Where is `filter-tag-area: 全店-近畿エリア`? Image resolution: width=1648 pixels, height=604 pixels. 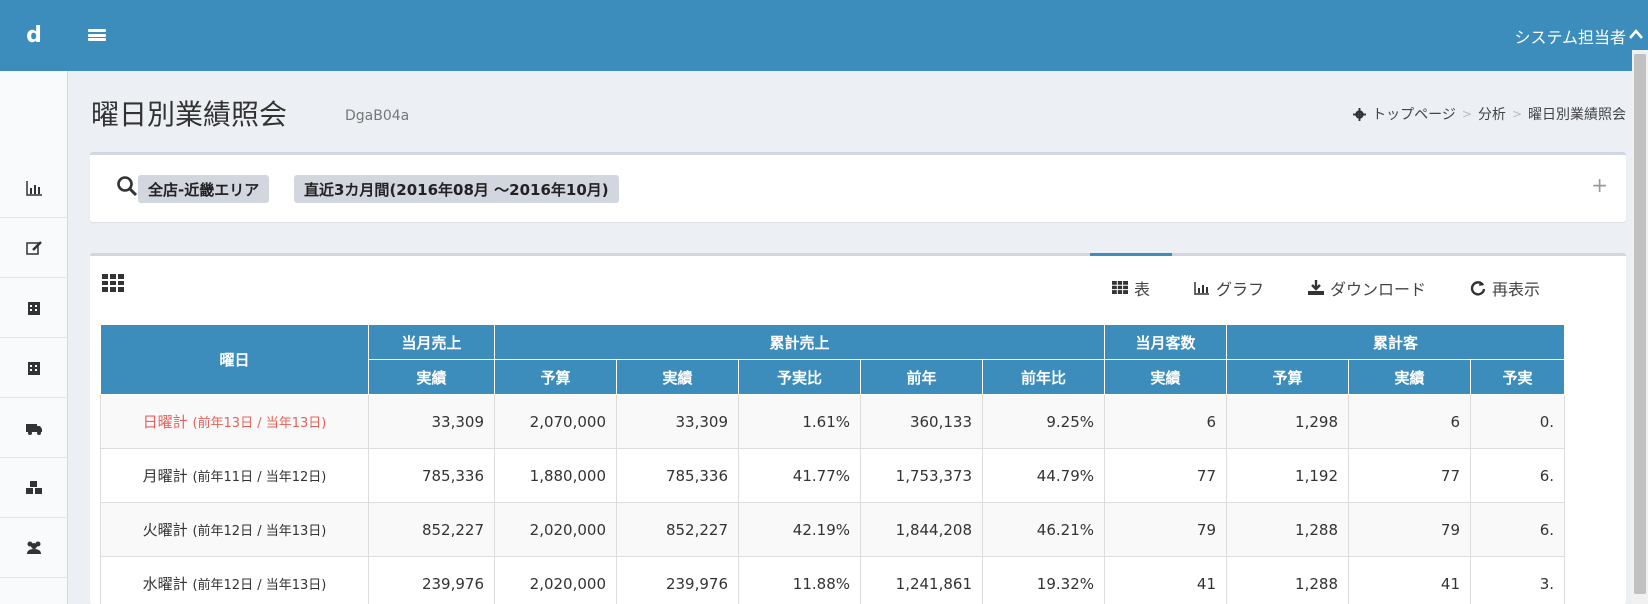
filter-tag-area: 全店-近畿エリア is located at coordinates (204, 189).